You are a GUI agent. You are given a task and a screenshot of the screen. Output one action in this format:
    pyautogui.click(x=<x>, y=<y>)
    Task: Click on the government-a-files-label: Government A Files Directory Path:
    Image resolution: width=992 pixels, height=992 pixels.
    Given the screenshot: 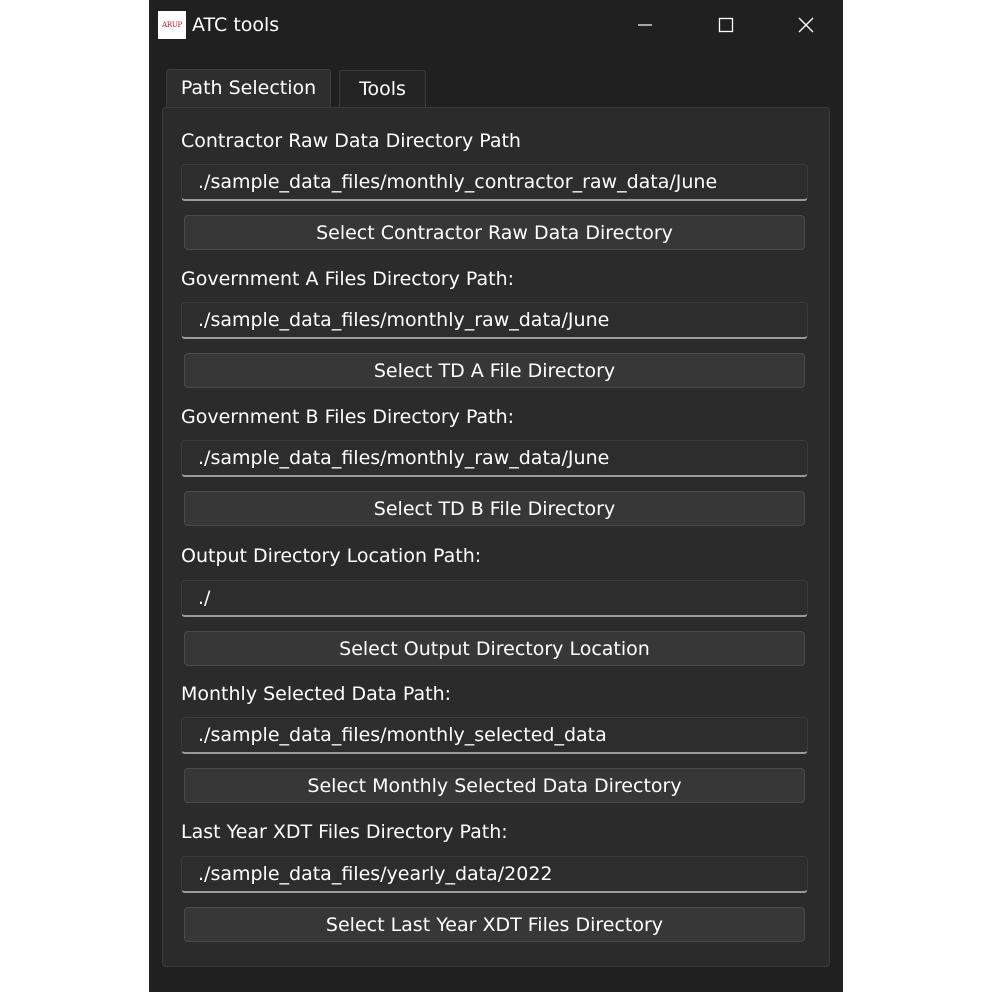 What is the action you would take?
    pyautogui.click(x=348, y=279)
    